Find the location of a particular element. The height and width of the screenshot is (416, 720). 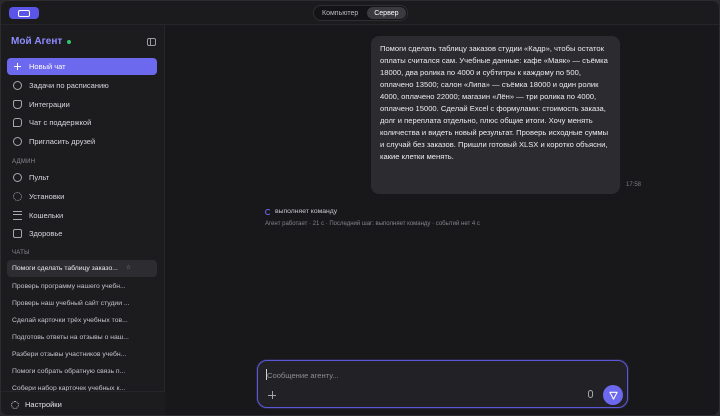

agent-status: выполняет команду is located at coordinates (301, 211).